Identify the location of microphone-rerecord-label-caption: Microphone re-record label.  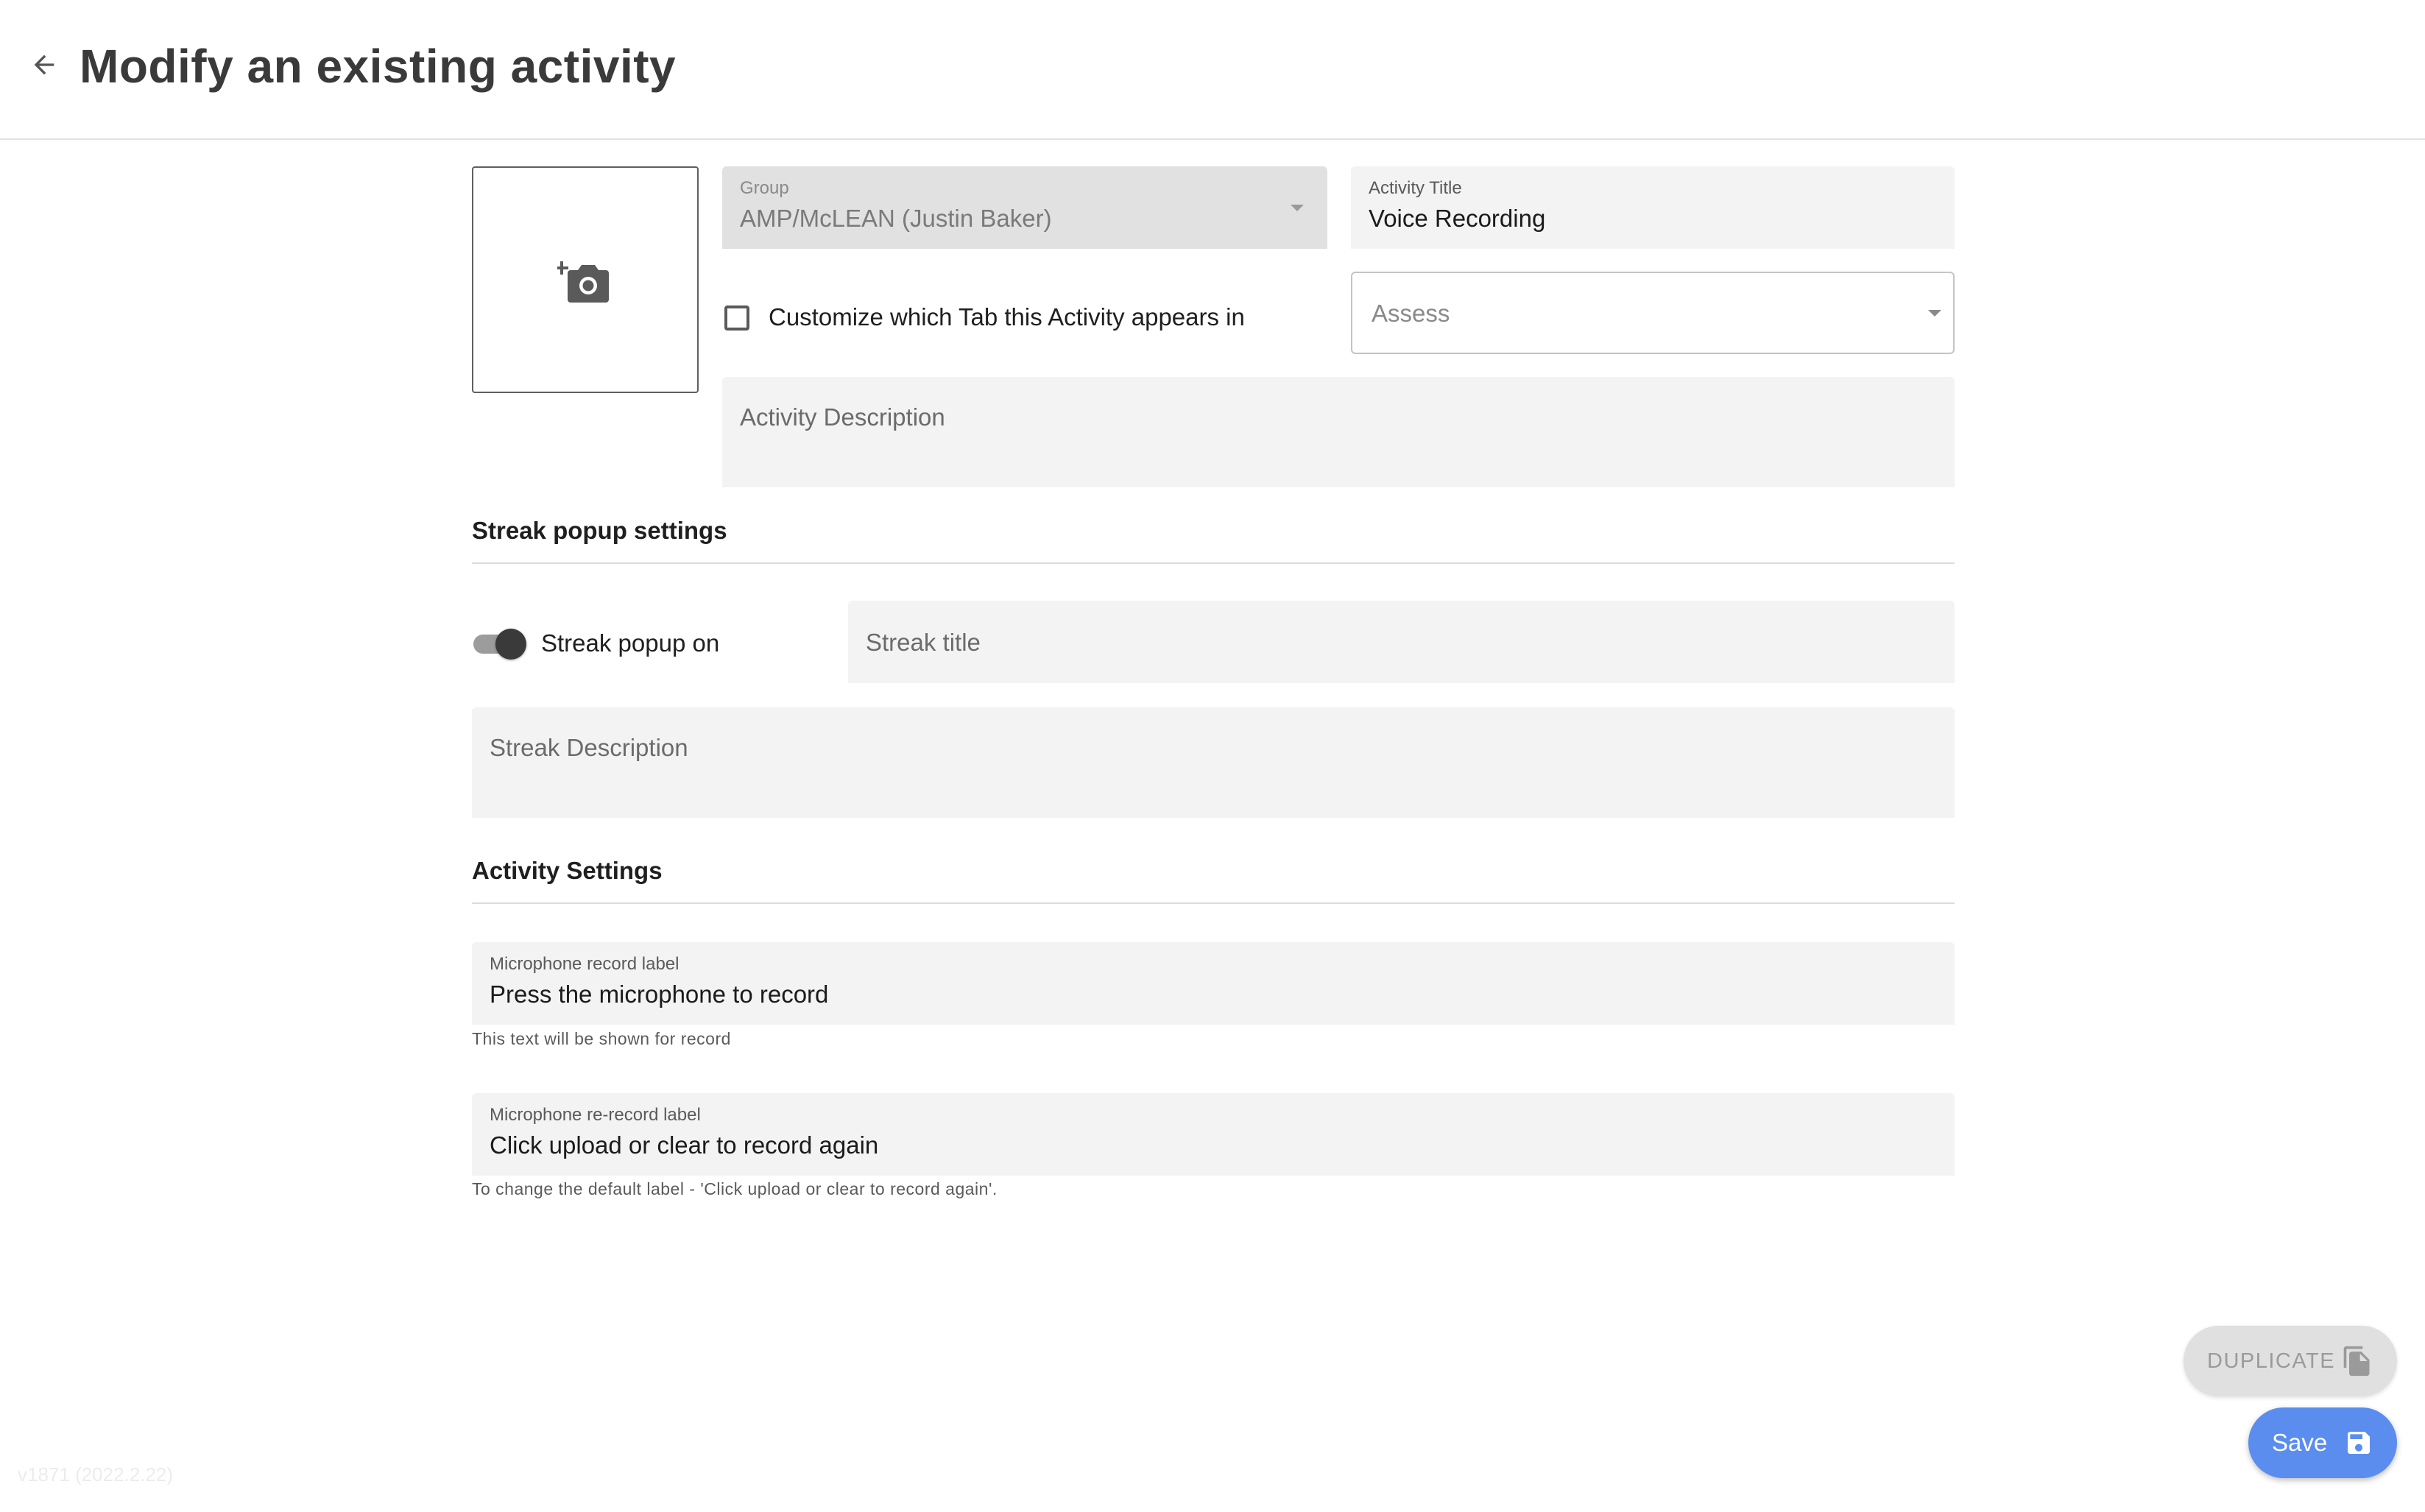
(595, 1115).